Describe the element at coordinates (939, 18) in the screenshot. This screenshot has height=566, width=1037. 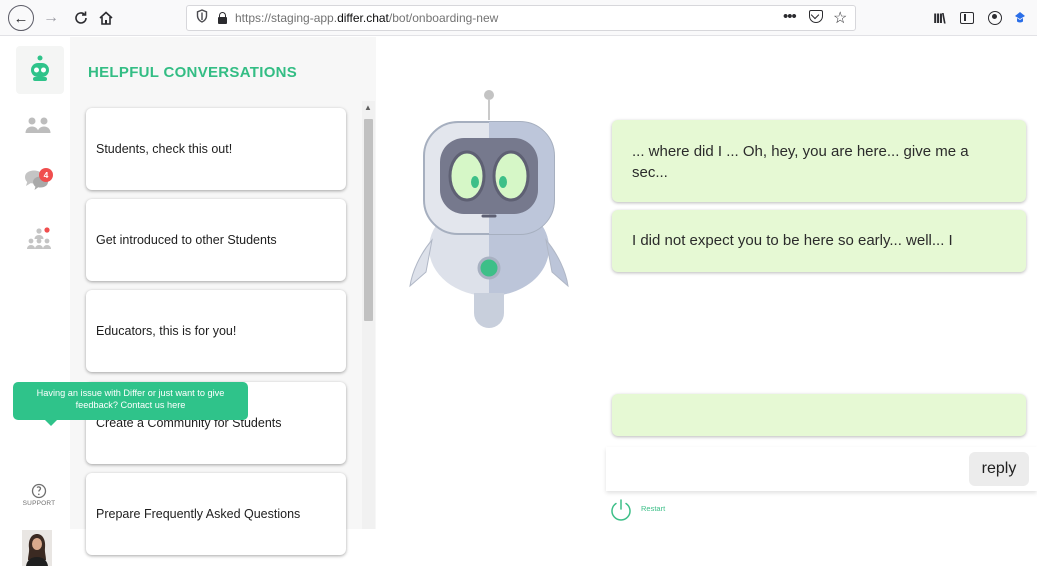
I see `library-icon: III\` at that location.